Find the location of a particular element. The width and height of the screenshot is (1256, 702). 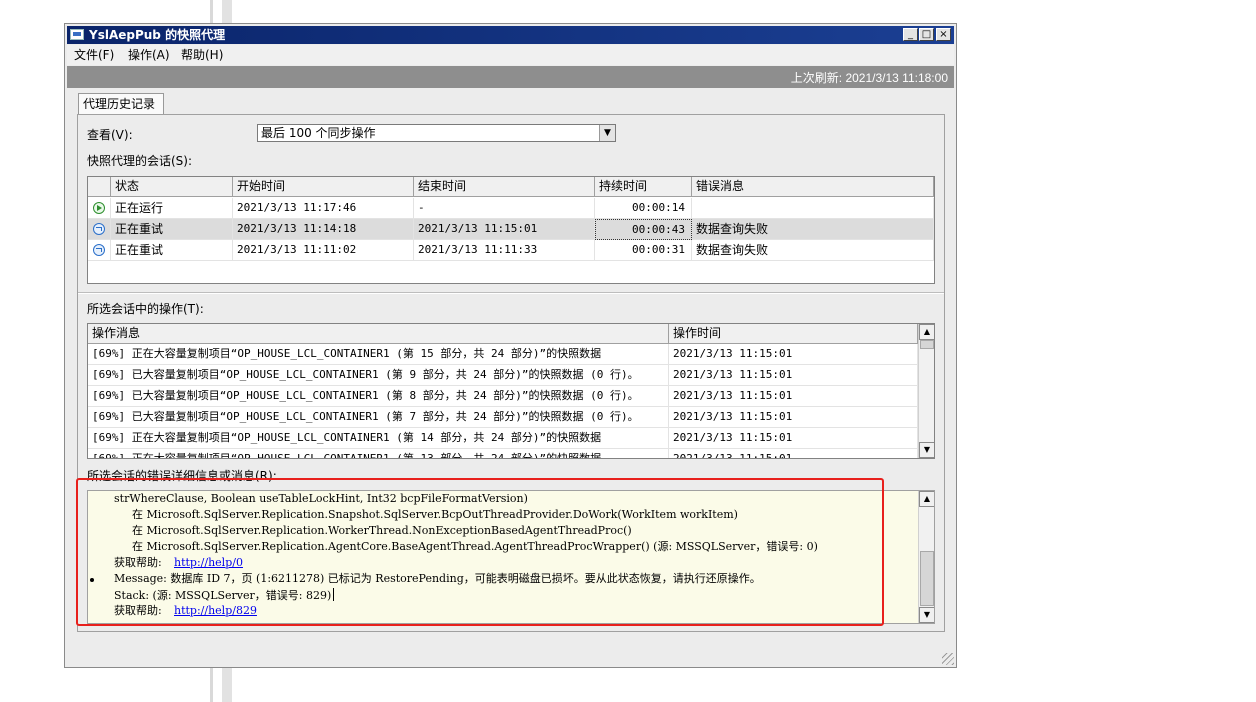

text-cursor is located at coordinates (334, 594).